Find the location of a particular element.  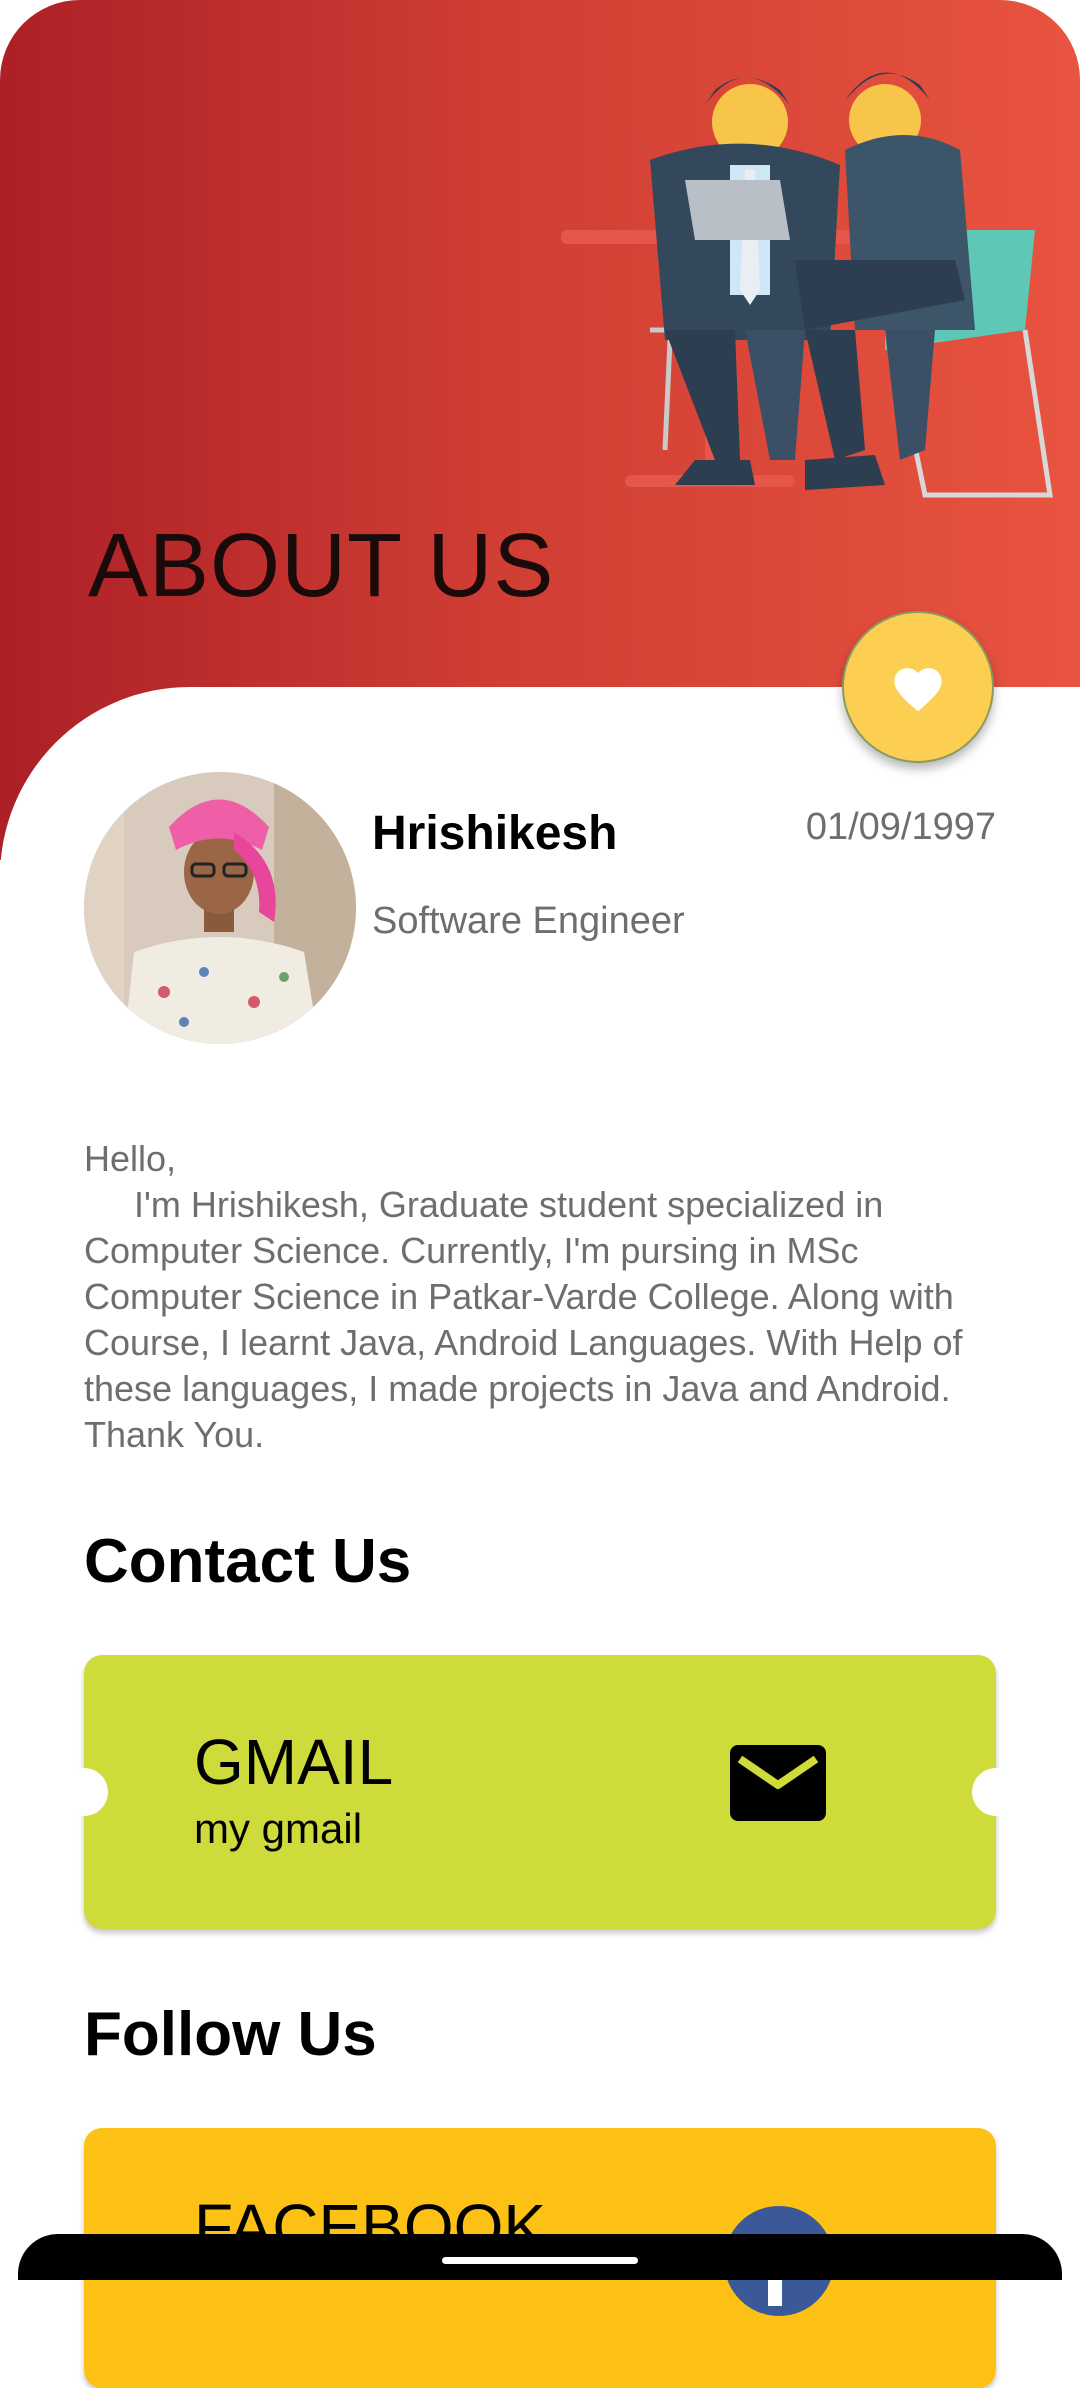

favorite-button is located at coordinates (918, 687).